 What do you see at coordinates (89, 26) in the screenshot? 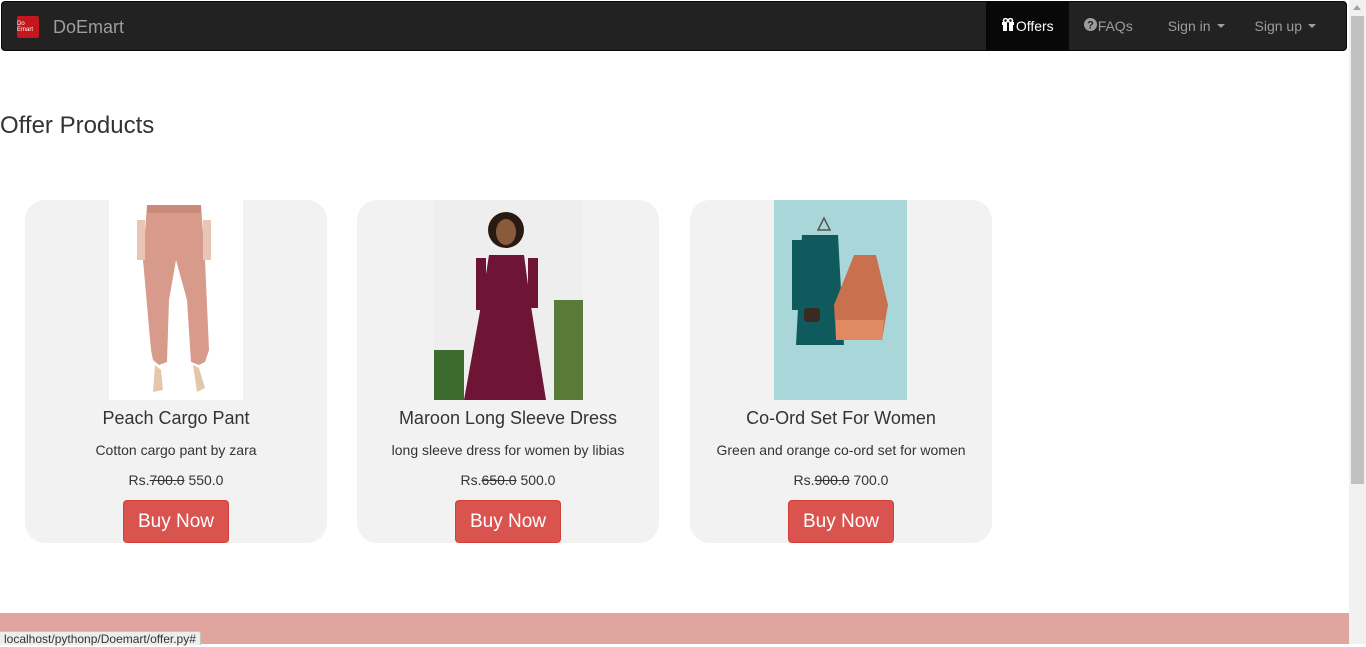
I see `brand-name: DoEmart` at bounding box center [89, 26].